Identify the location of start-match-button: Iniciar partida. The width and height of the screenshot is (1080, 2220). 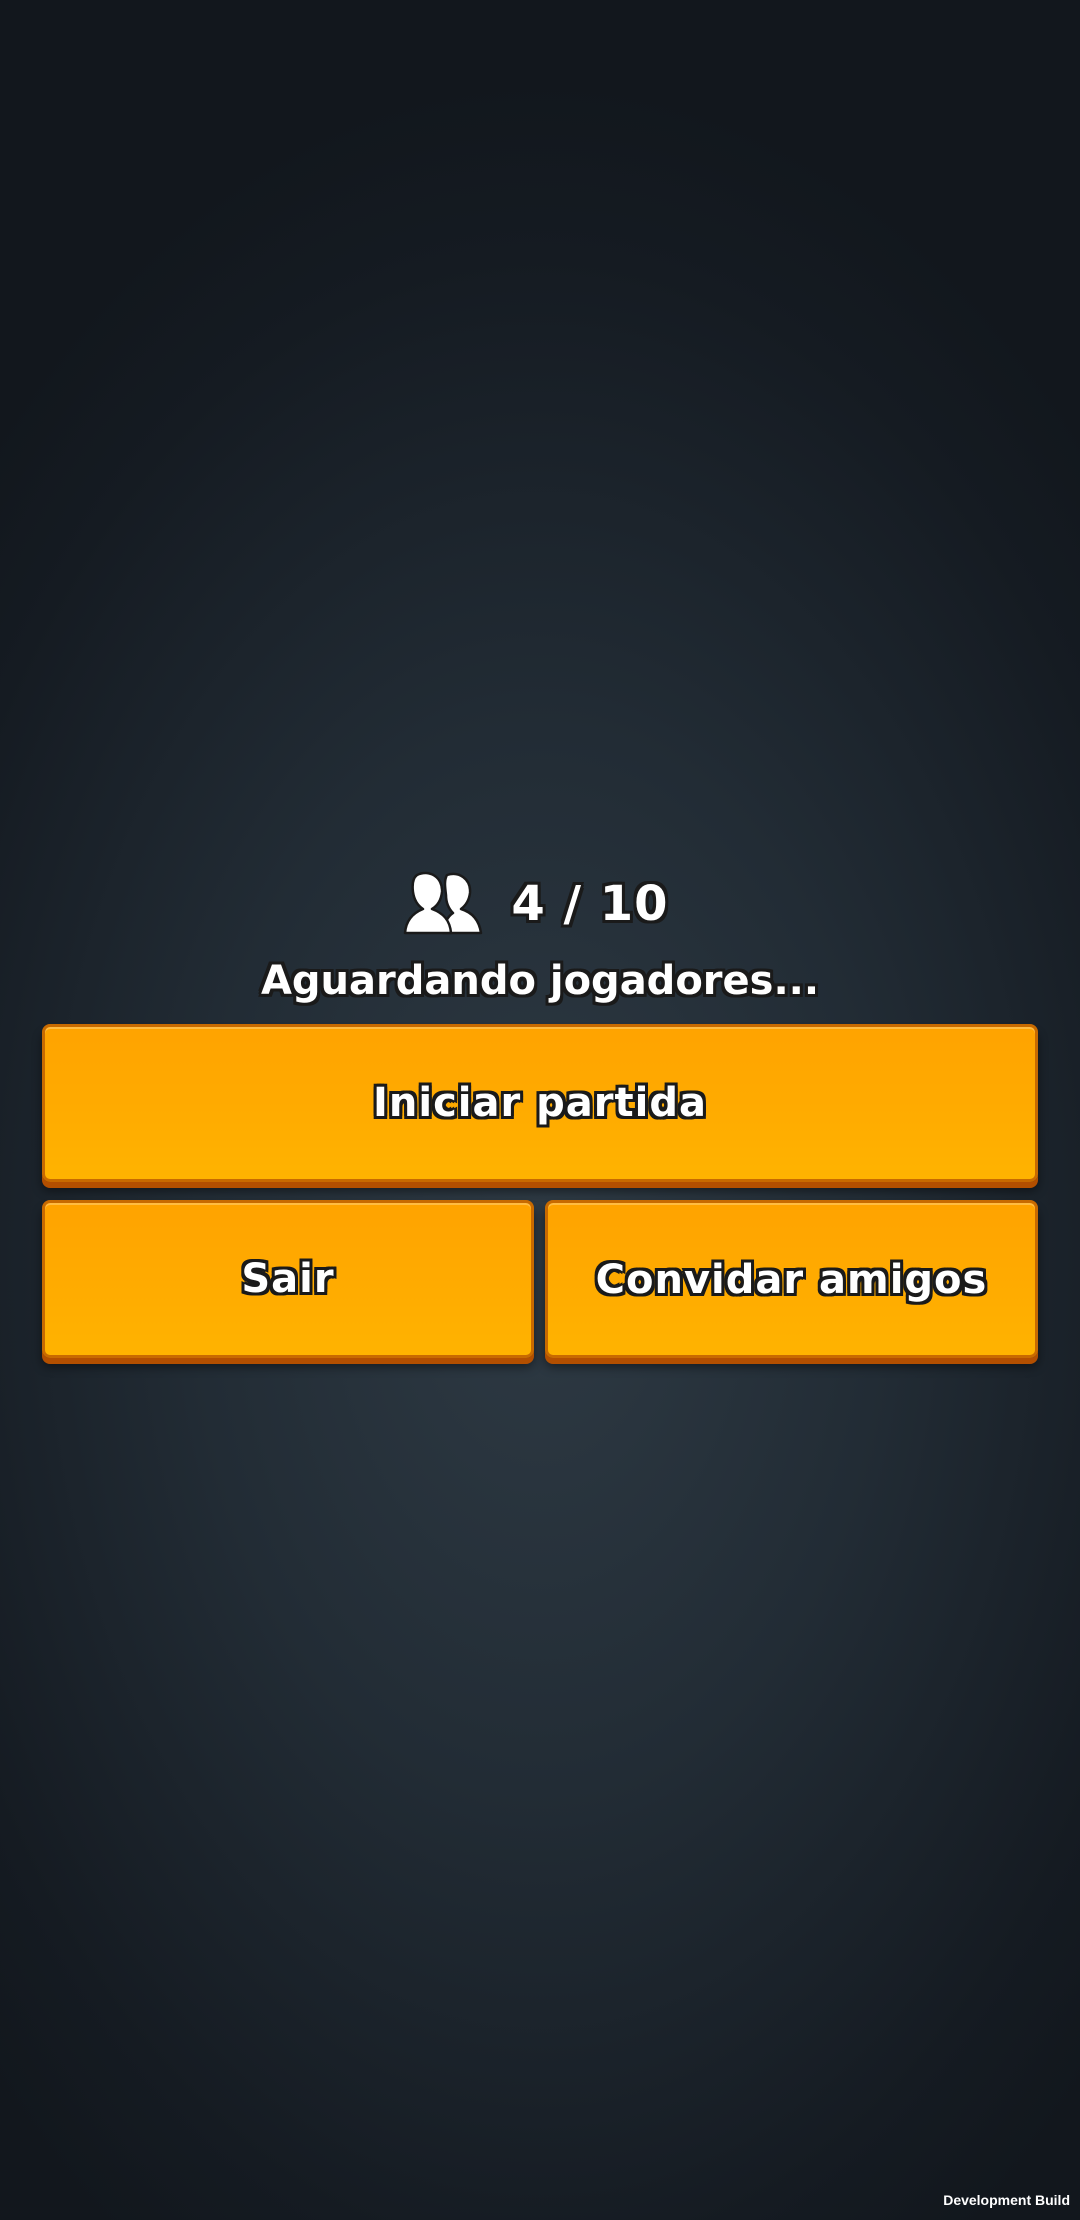
(540, 1103).